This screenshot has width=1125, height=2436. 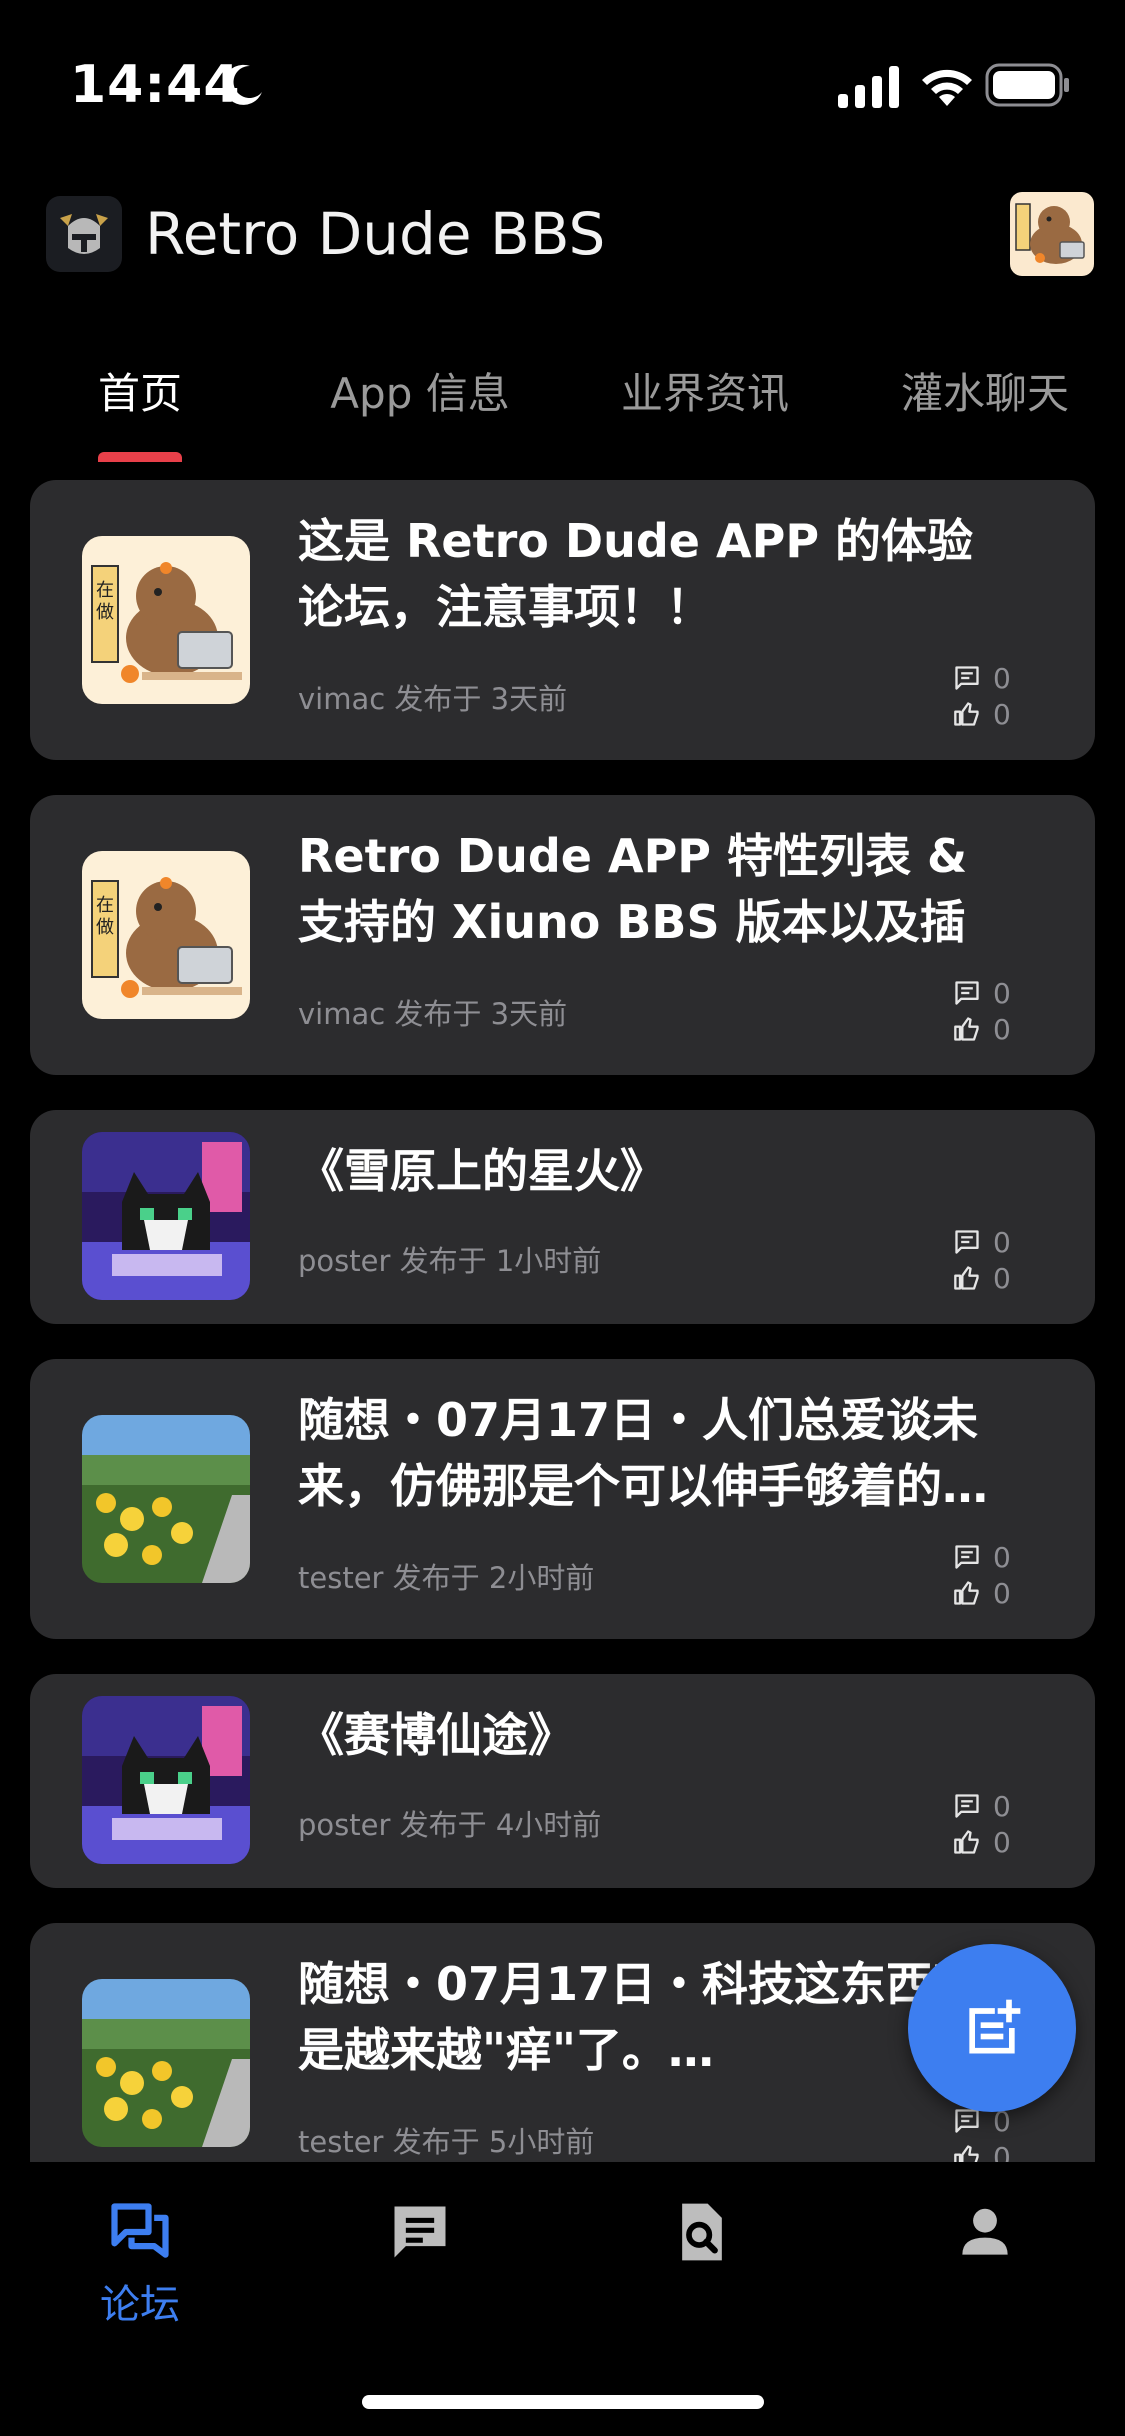 What do you see at coordinates (658, 1171) in the screenshot?
I see `post-title: 《雪原上的星火》` at bounding box center [658, 1171].